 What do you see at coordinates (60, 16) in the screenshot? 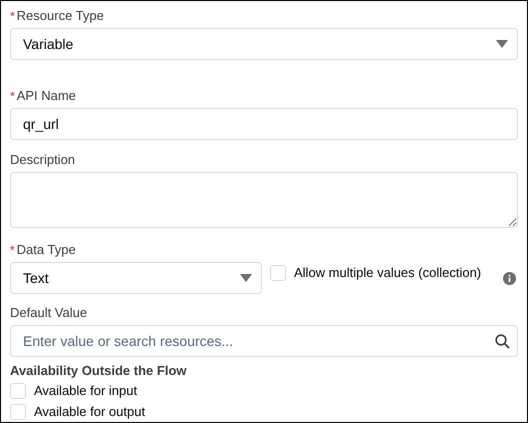
I see `field-label: Resource Type` at bounding box center [60, 16].